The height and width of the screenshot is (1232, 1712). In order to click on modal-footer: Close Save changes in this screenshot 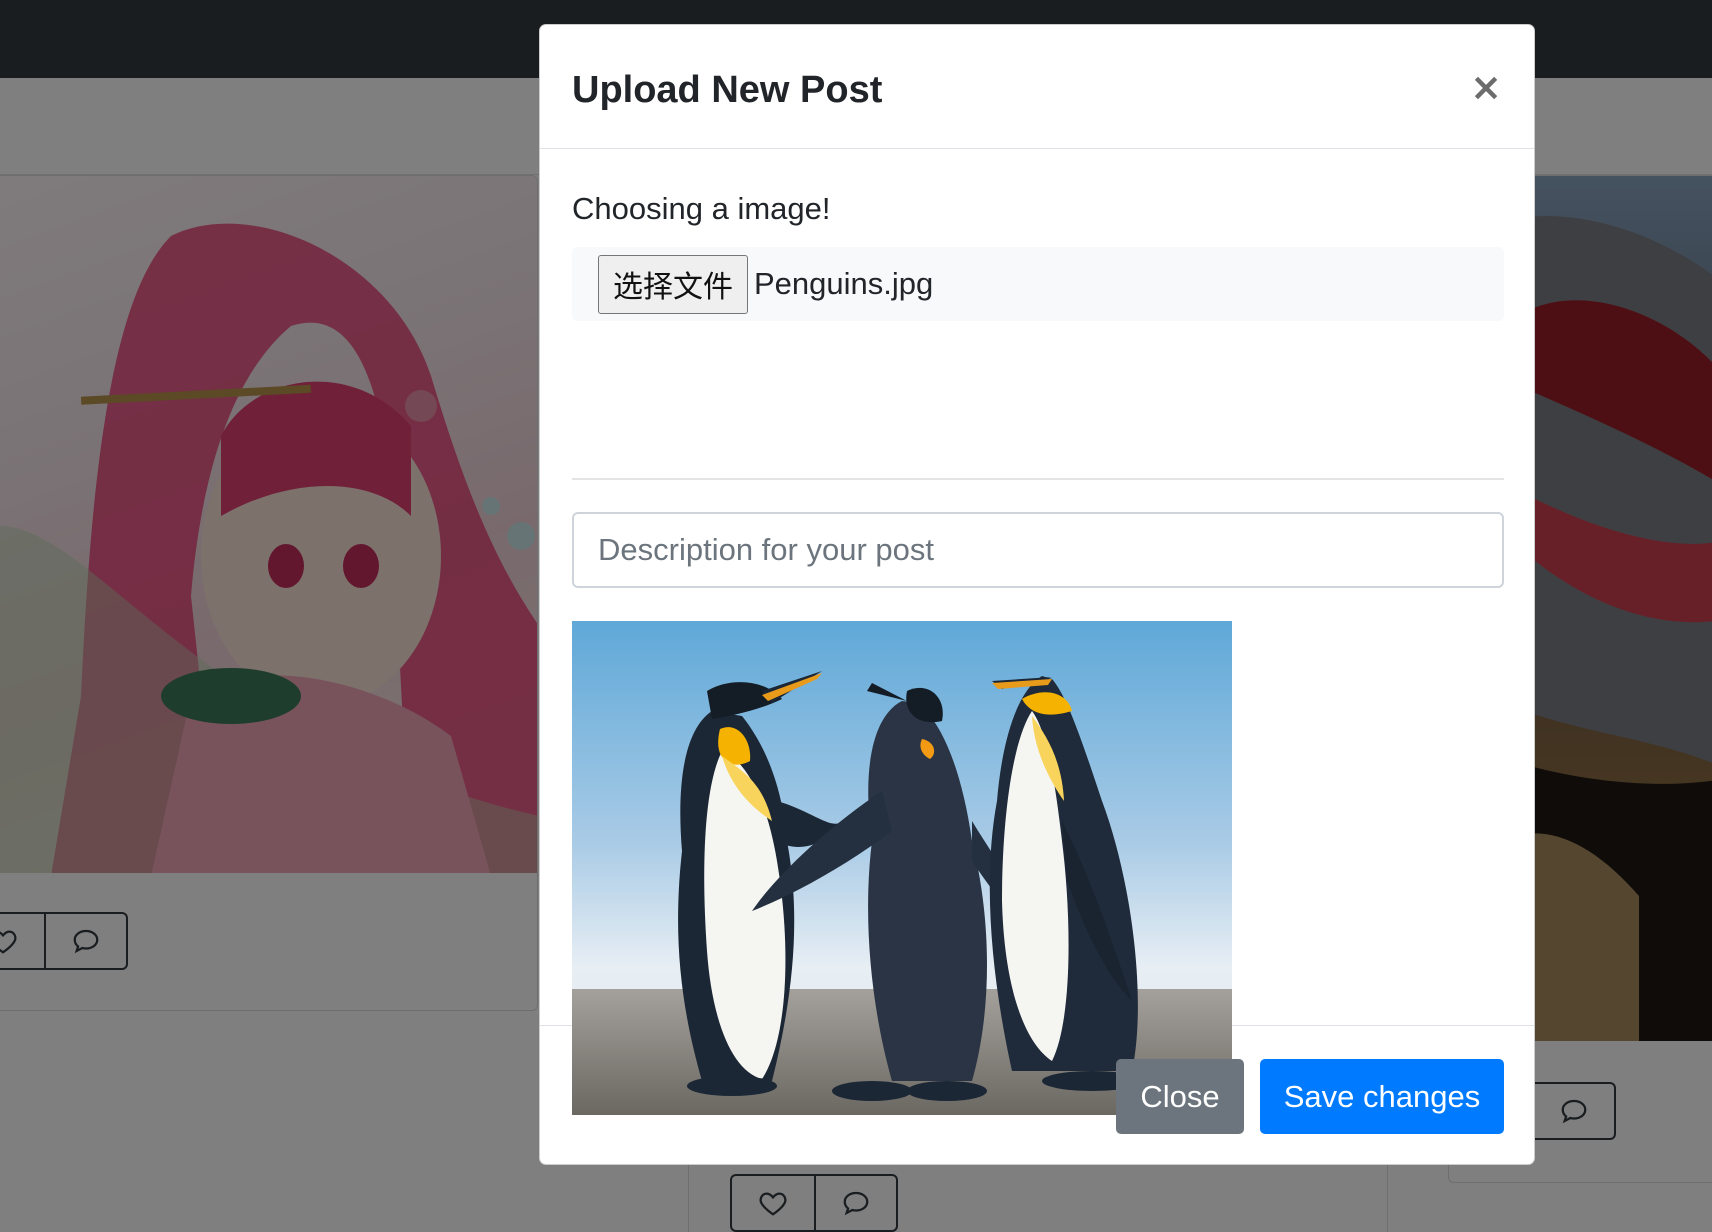, I will do `click(1037, 1095)`.